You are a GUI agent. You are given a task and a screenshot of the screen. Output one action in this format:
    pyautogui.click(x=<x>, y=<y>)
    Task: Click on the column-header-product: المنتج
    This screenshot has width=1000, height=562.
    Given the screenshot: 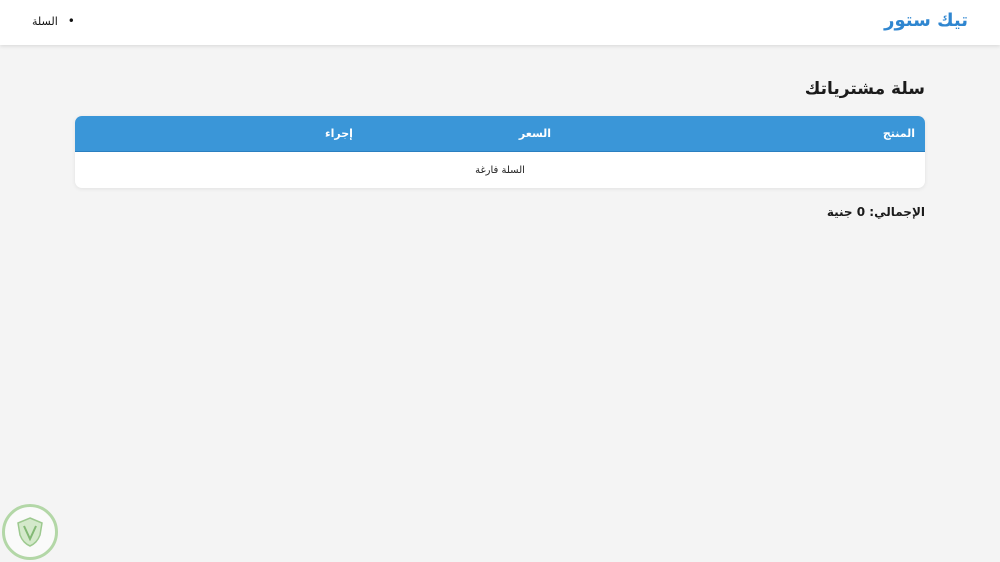 What is the action you would take?
    pyautogui.click(x=770, y=134)
    